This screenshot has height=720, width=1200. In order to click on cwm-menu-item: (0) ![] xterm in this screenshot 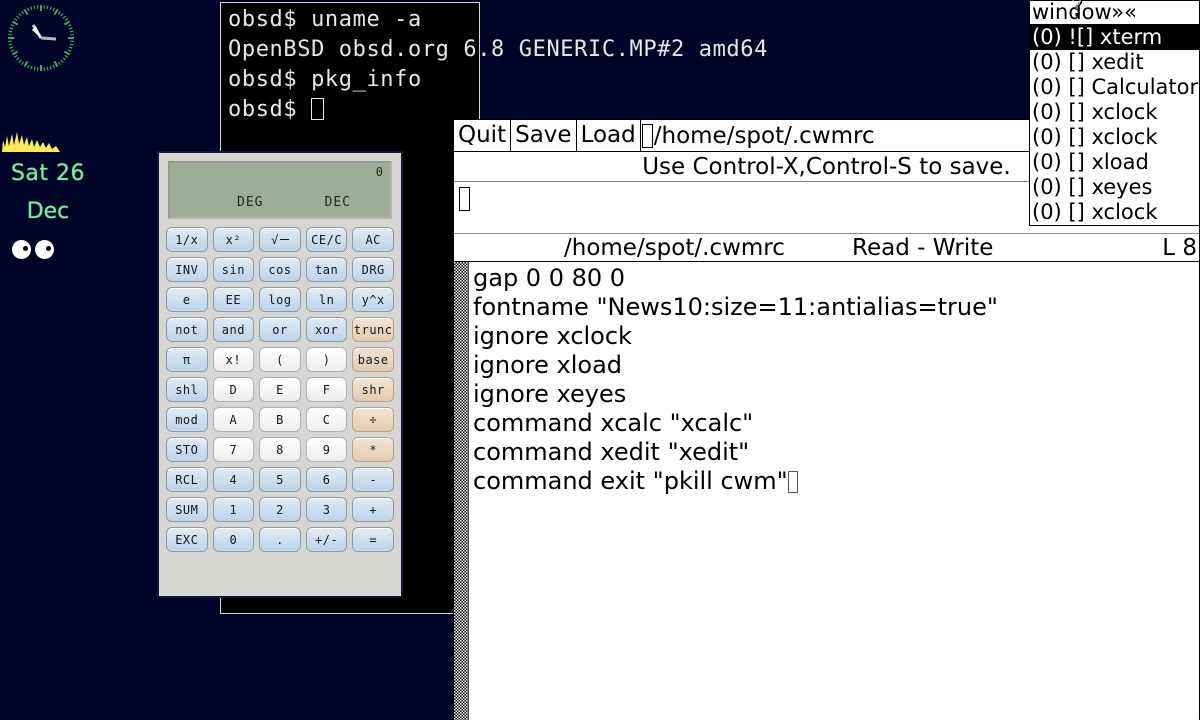, I will do `click(1114, 37)`.